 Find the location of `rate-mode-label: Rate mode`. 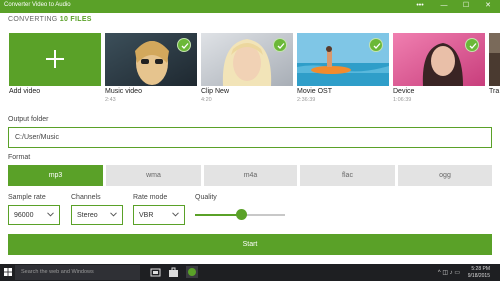

rate-mode-label: Rate mode is located at coordinates (150, 197).